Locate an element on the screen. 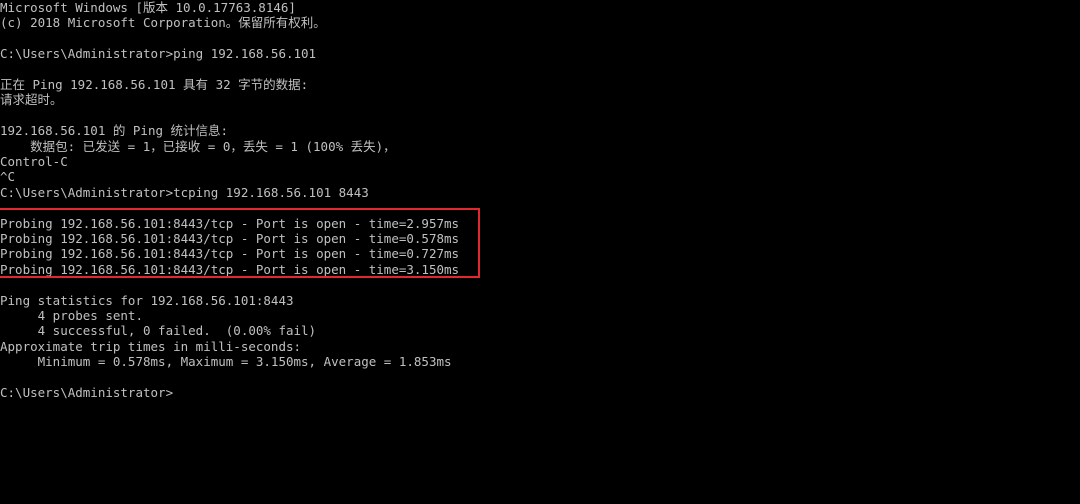 This screenshot has width=1080, height=504. console-line-probes-sent: 4 probes sent. is located at coordinates (71, 315).